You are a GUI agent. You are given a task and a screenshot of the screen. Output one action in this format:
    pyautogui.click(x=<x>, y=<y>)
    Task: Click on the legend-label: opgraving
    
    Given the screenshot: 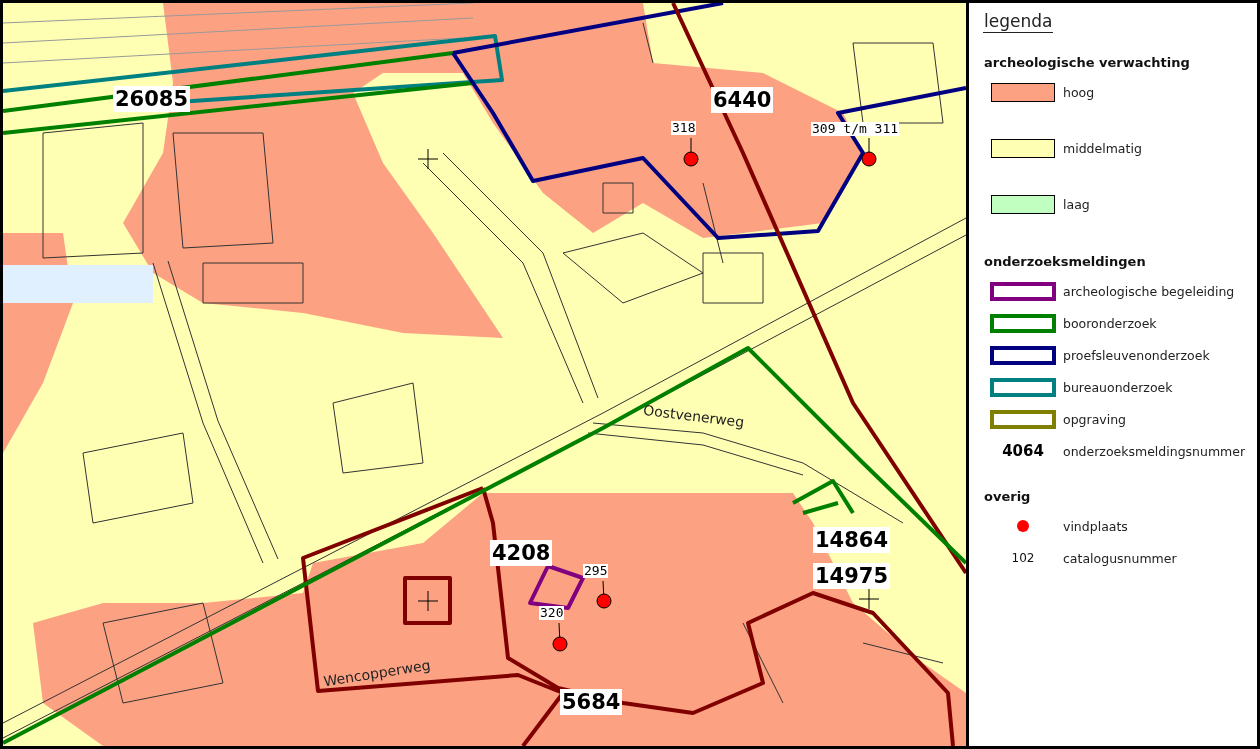 What is the action you would take?
    pyautogui.click(x=1095, y=419)
    